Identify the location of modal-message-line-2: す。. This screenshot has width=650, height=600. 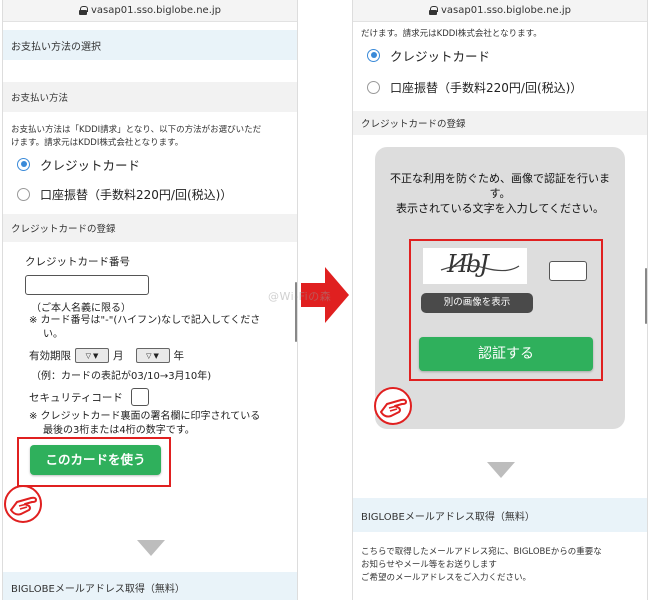
(500, 193).